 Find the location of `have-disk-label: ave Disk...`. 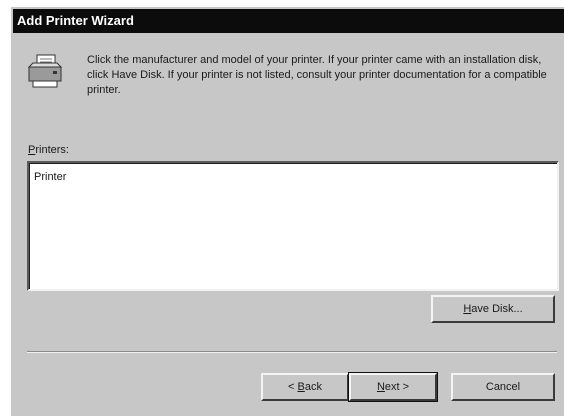

have-disk-label: ave Disk... is located at coordinates (497, 309).